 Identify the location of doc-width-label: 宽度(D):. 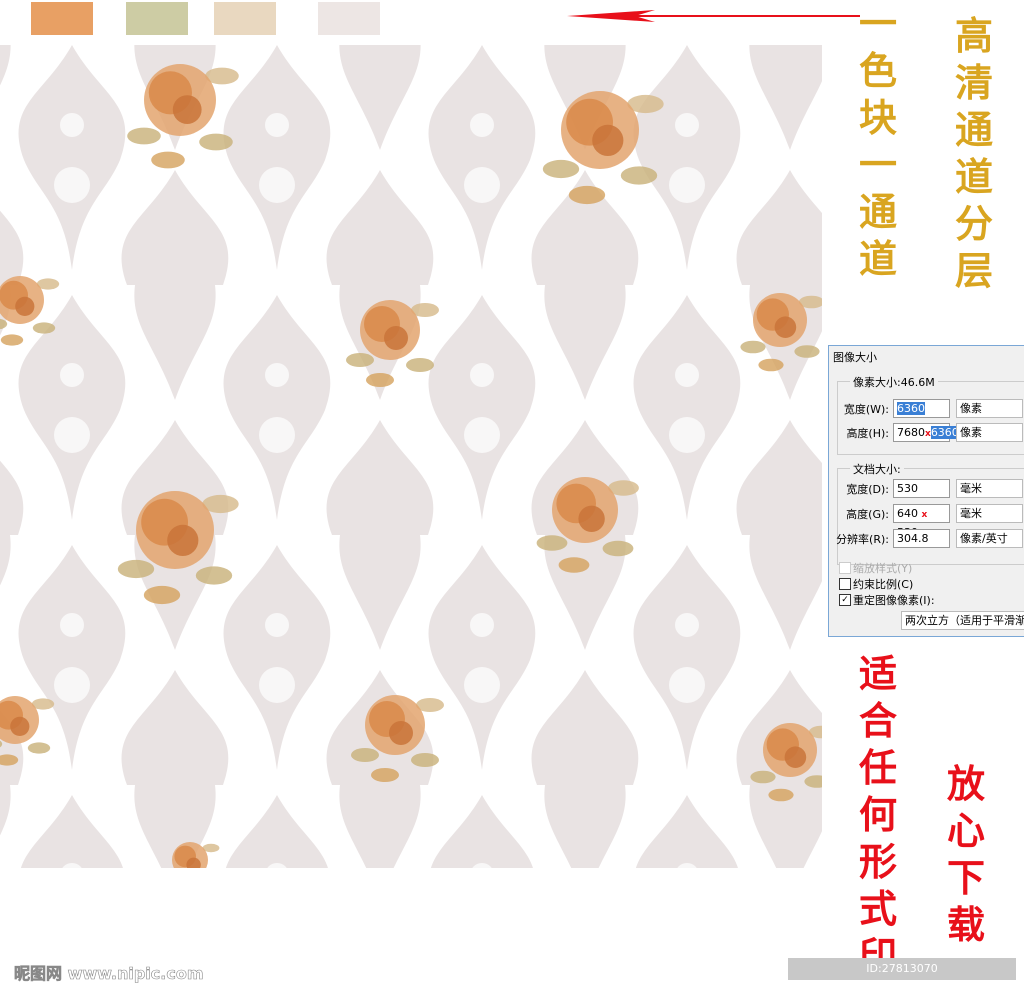
(867, 489).